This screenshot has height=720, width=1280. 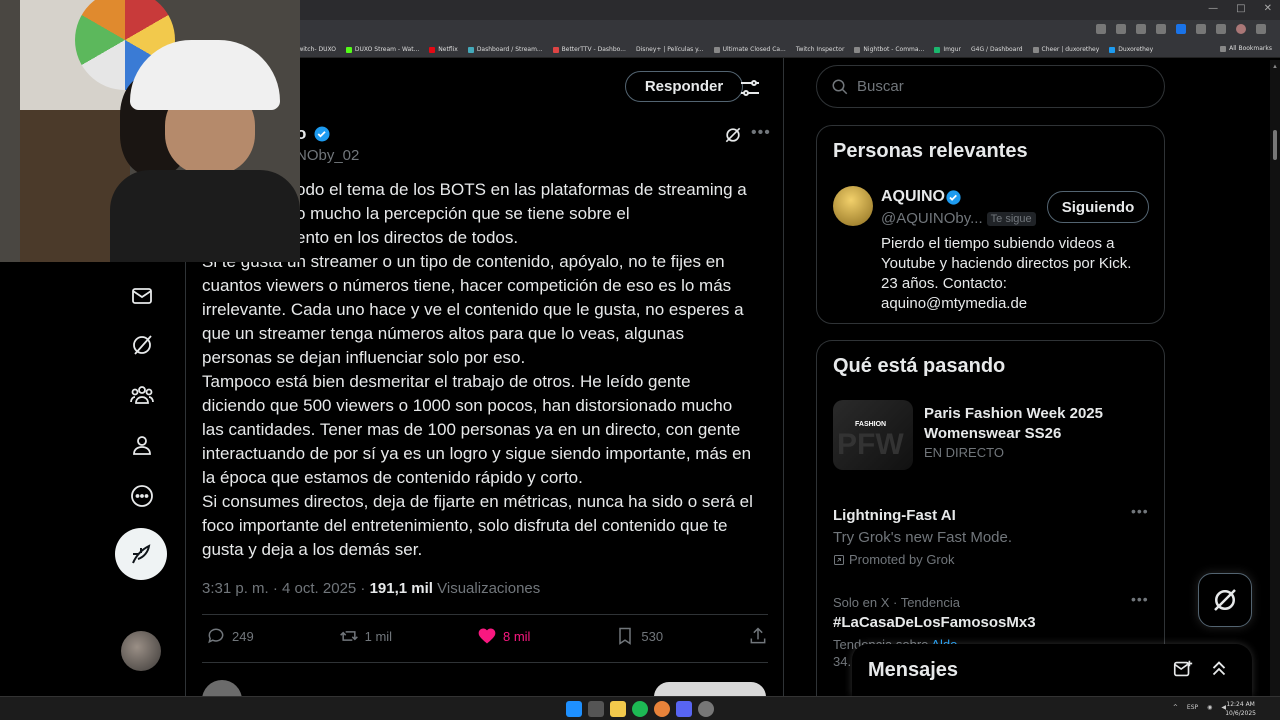 I want to click on search-icon, so click(x=596, y=709).